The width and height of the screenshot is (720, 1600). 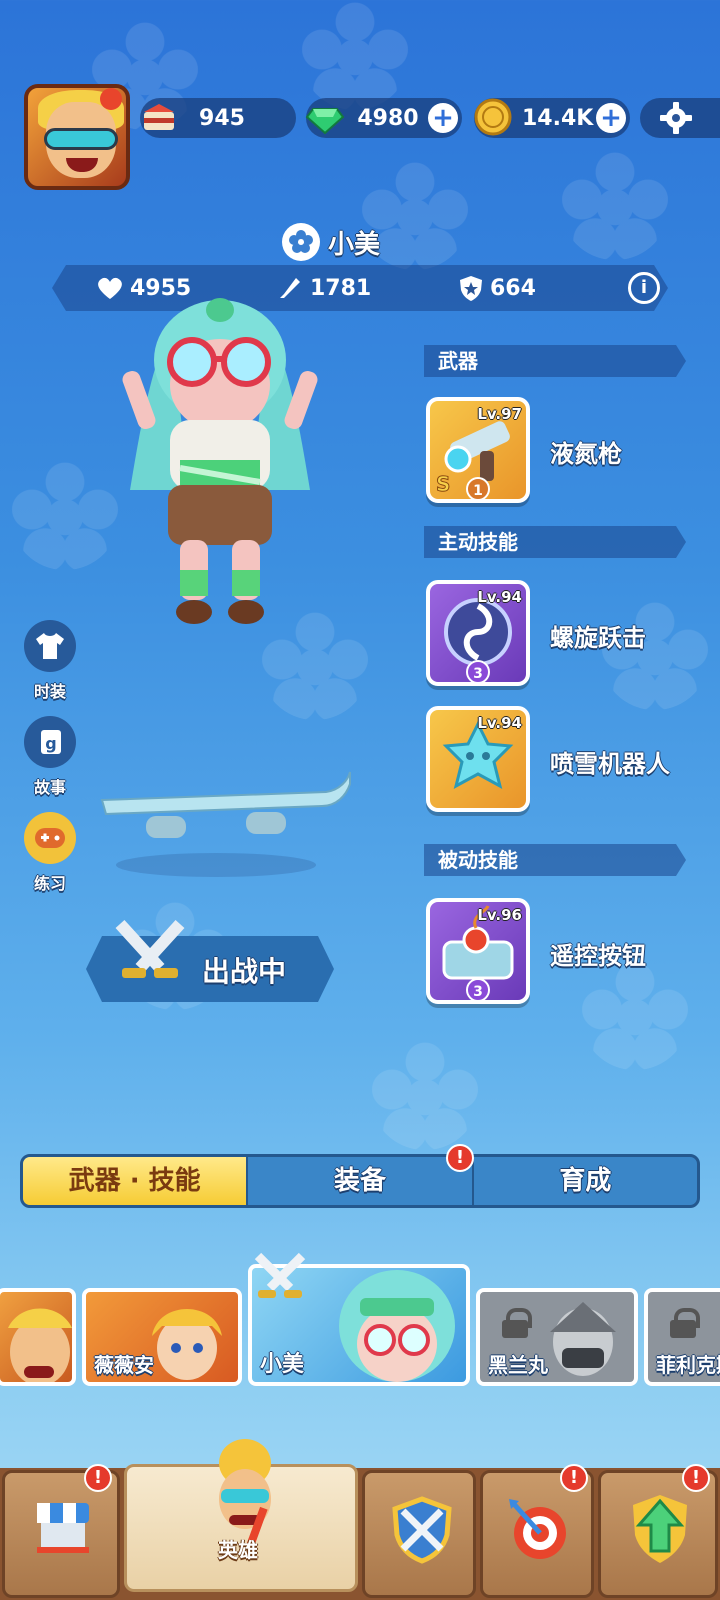 What do you see at coordinates (537, 1529) in the screenshot?
I see `target-icon` at bounding box center [537, 1529].